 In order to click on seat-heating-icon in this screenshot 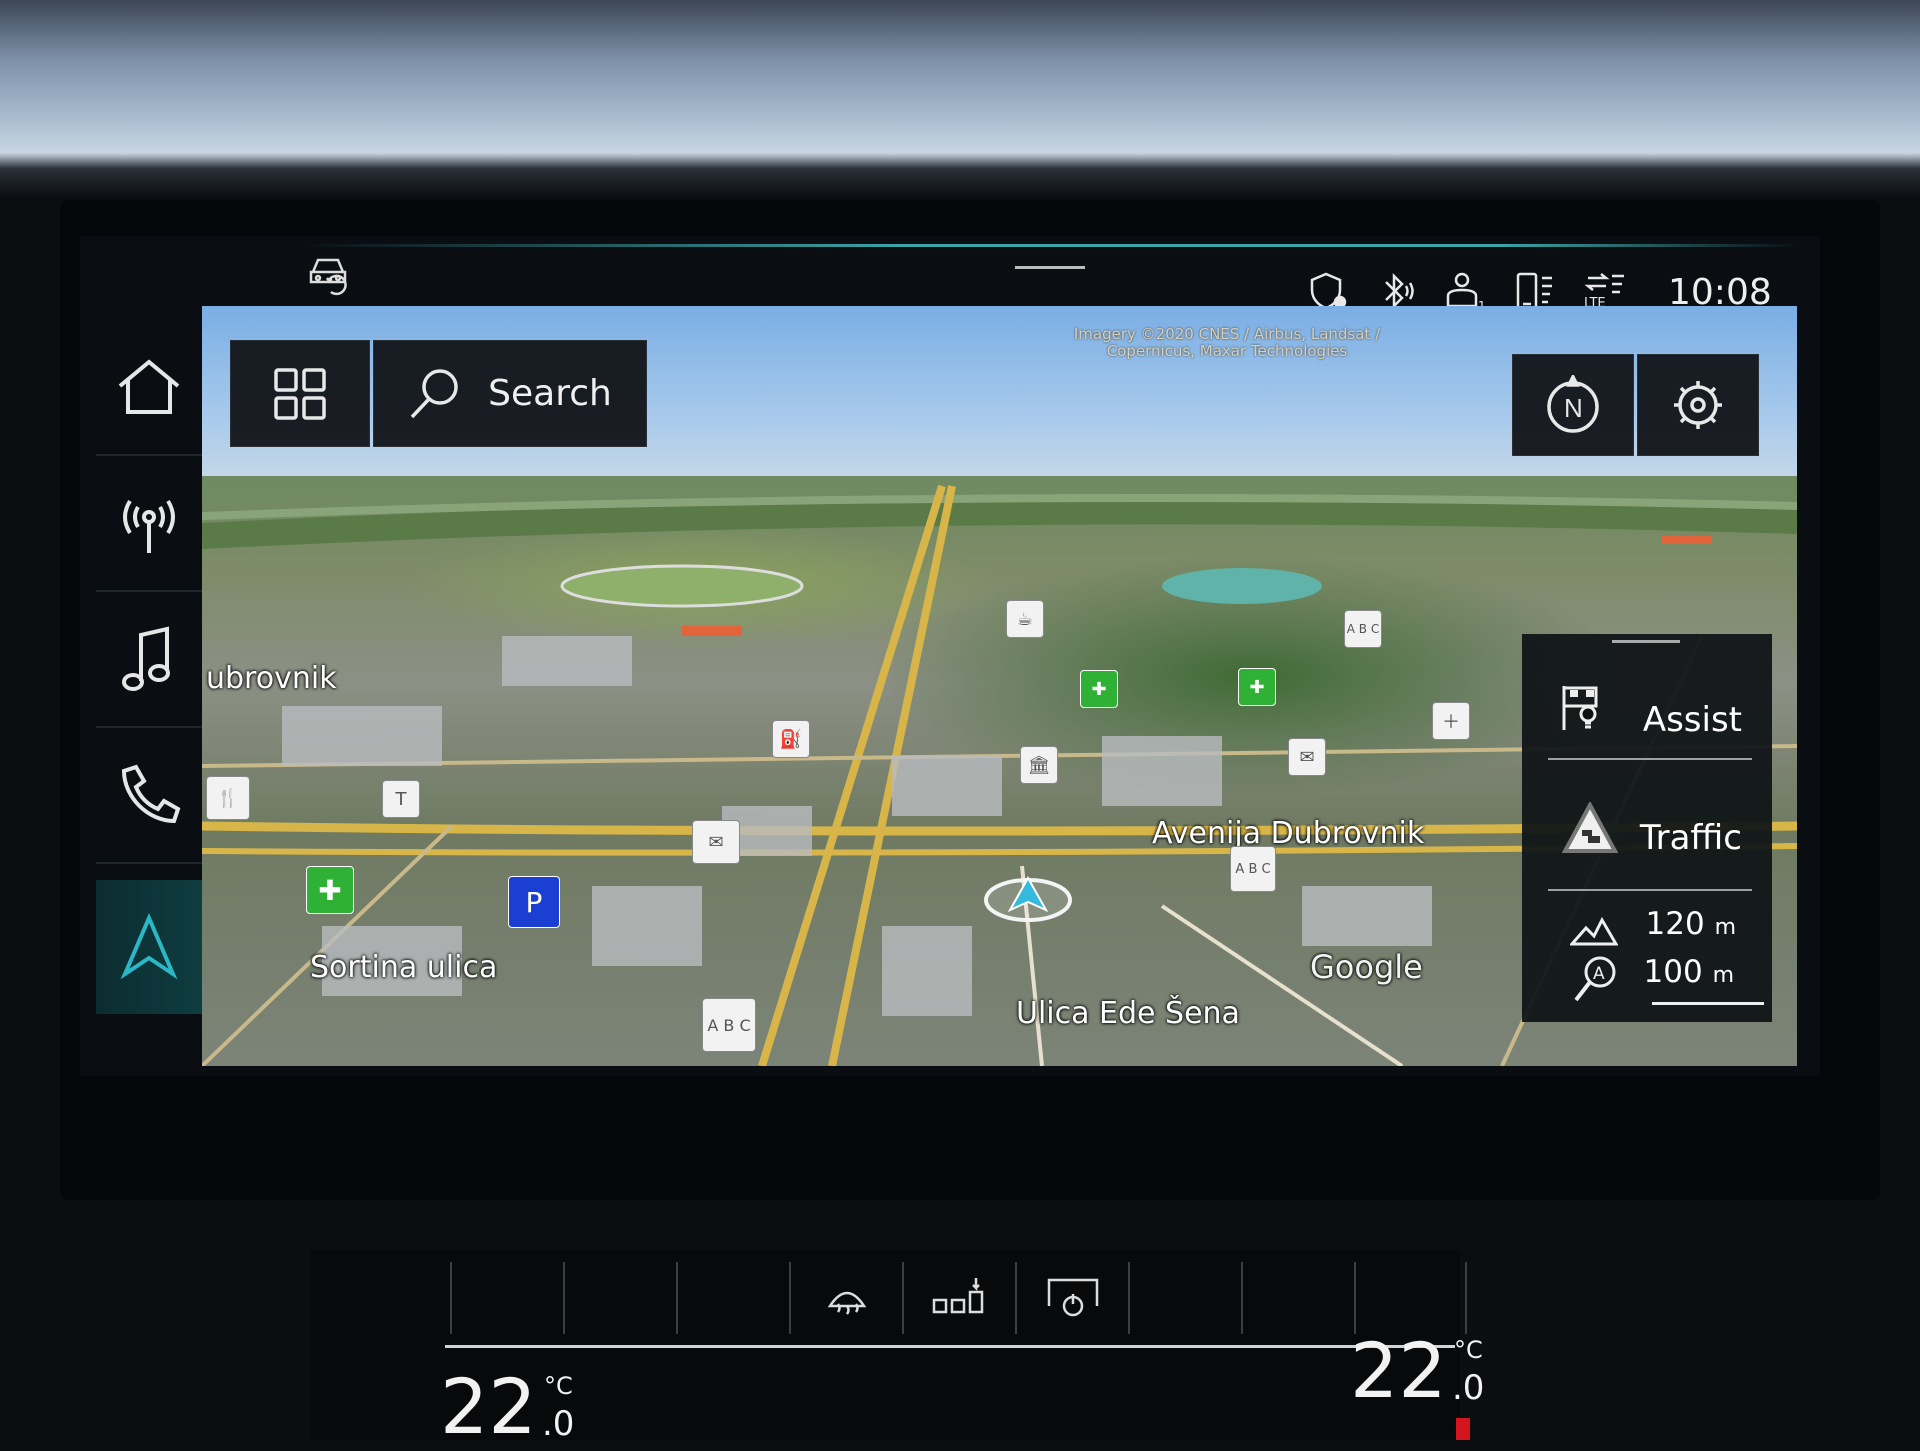, I will do `click(957, 1296)`.